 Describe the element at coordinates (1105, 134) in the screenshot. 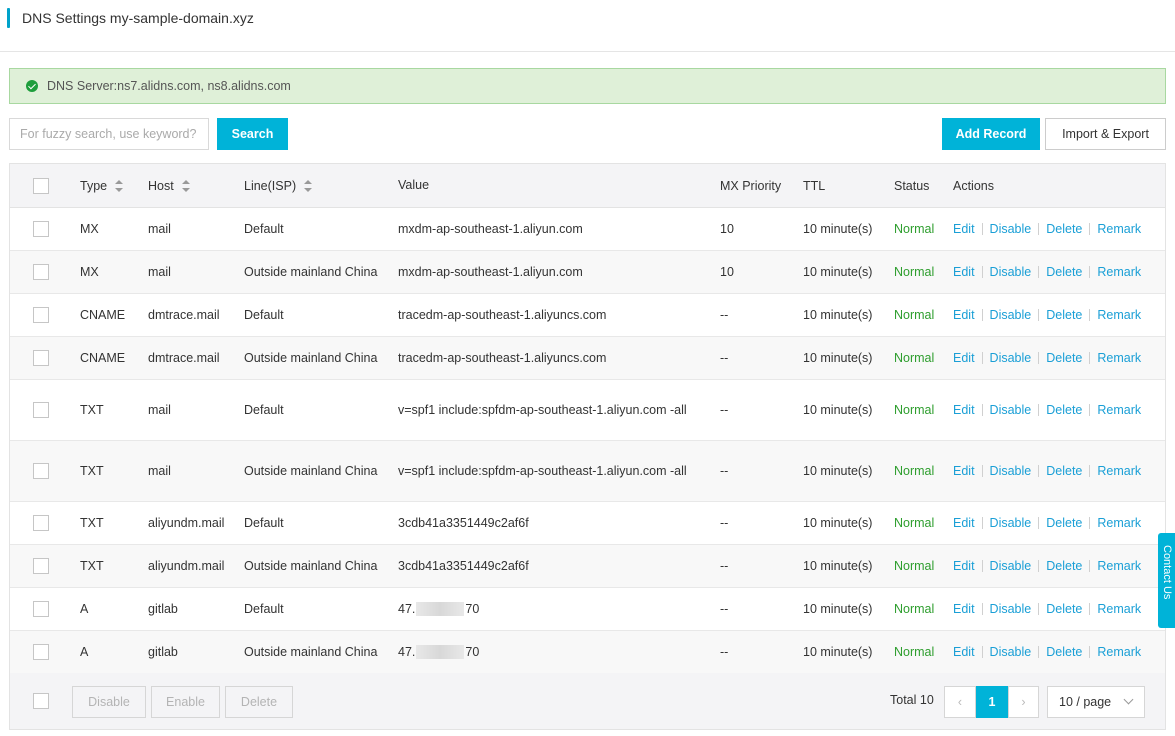

I see `import-export-button: Import & Export` at that location.